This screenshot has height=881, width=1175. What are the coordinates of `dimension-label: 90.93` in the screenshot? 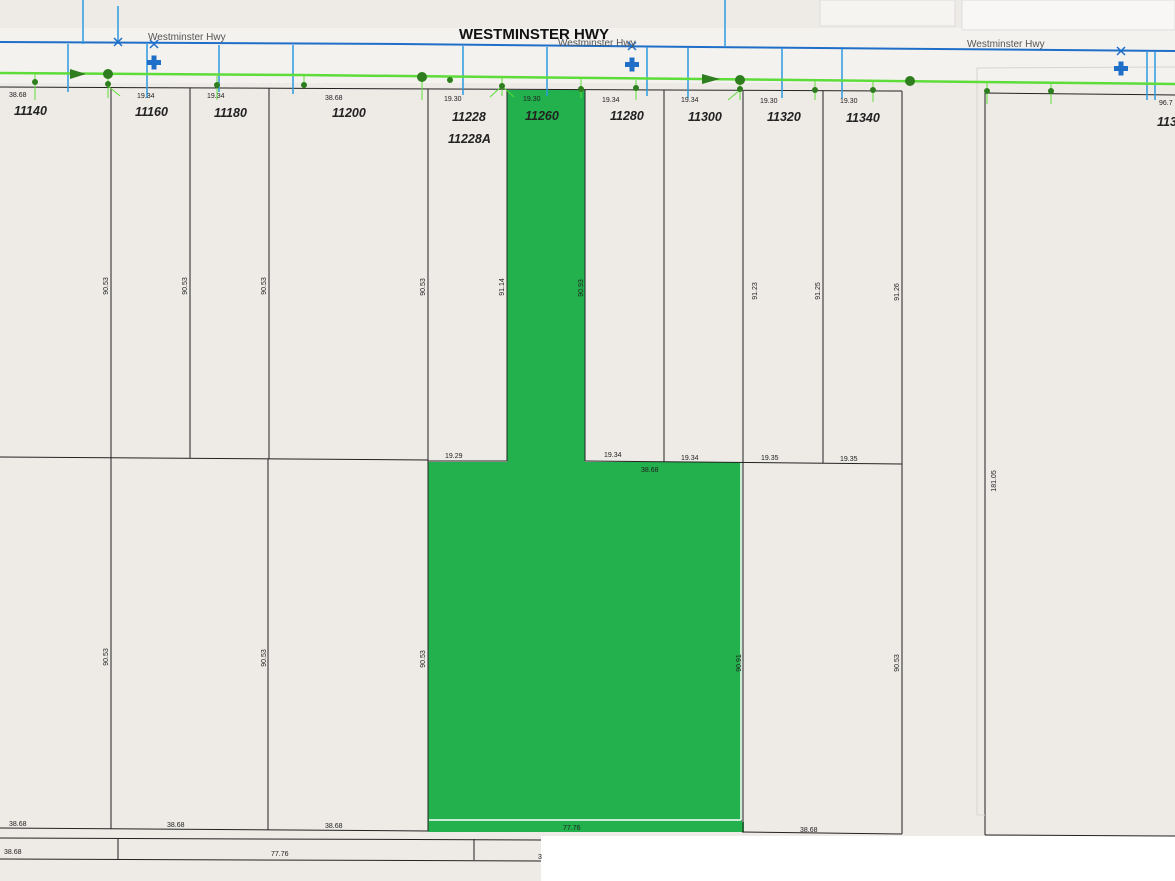 It's located at (581, 288).